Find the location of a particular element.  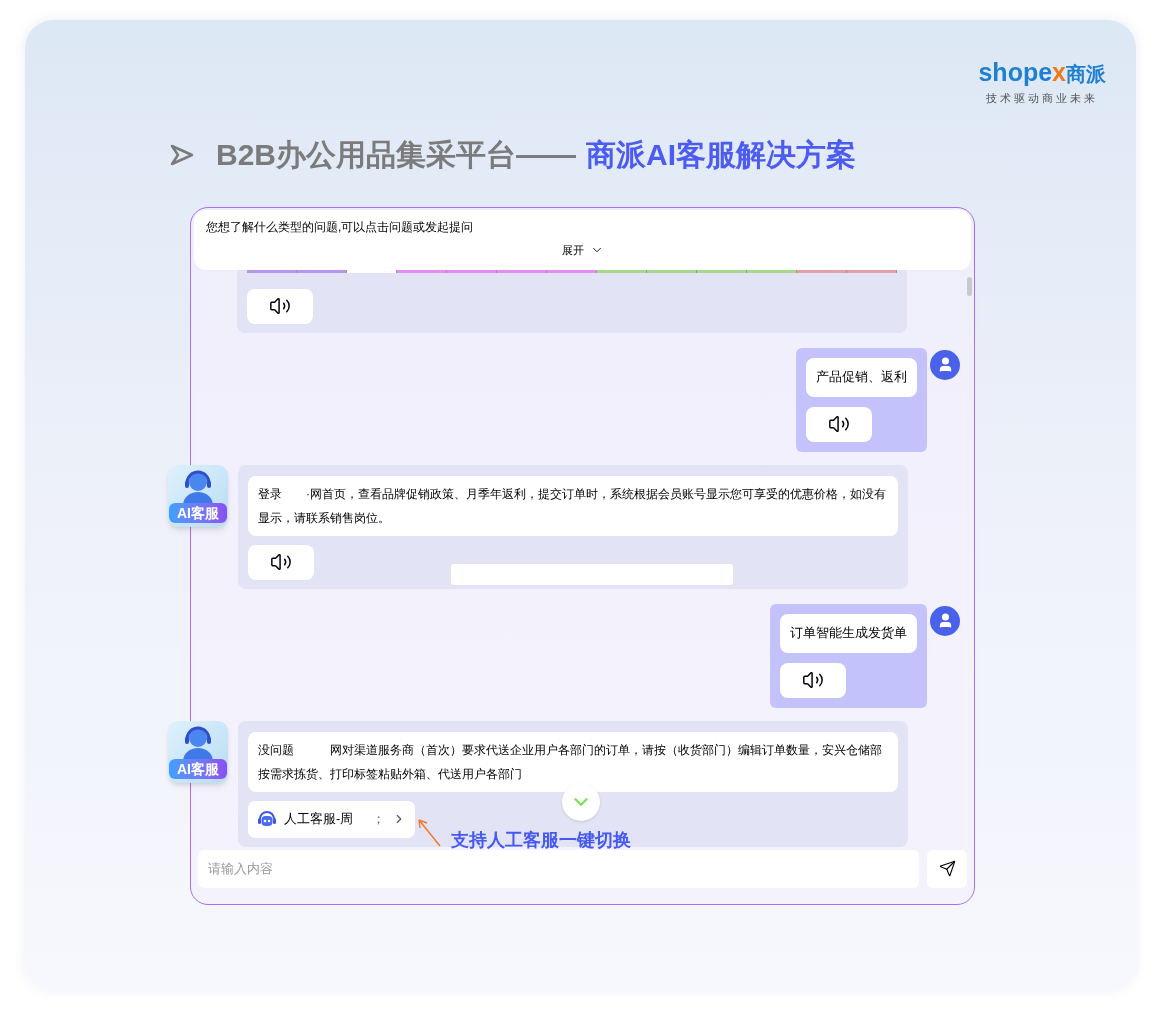

agent-trailing-text: ； is located at coordinates (379, 819).